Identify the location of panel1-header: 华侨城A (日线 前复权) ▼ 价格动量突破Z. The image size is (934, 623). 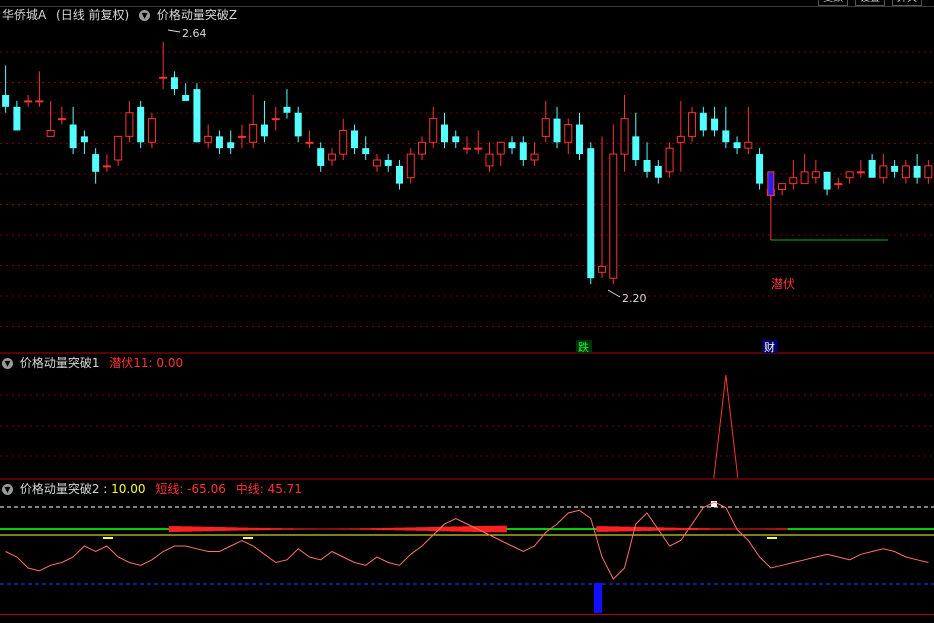
(119, 15).